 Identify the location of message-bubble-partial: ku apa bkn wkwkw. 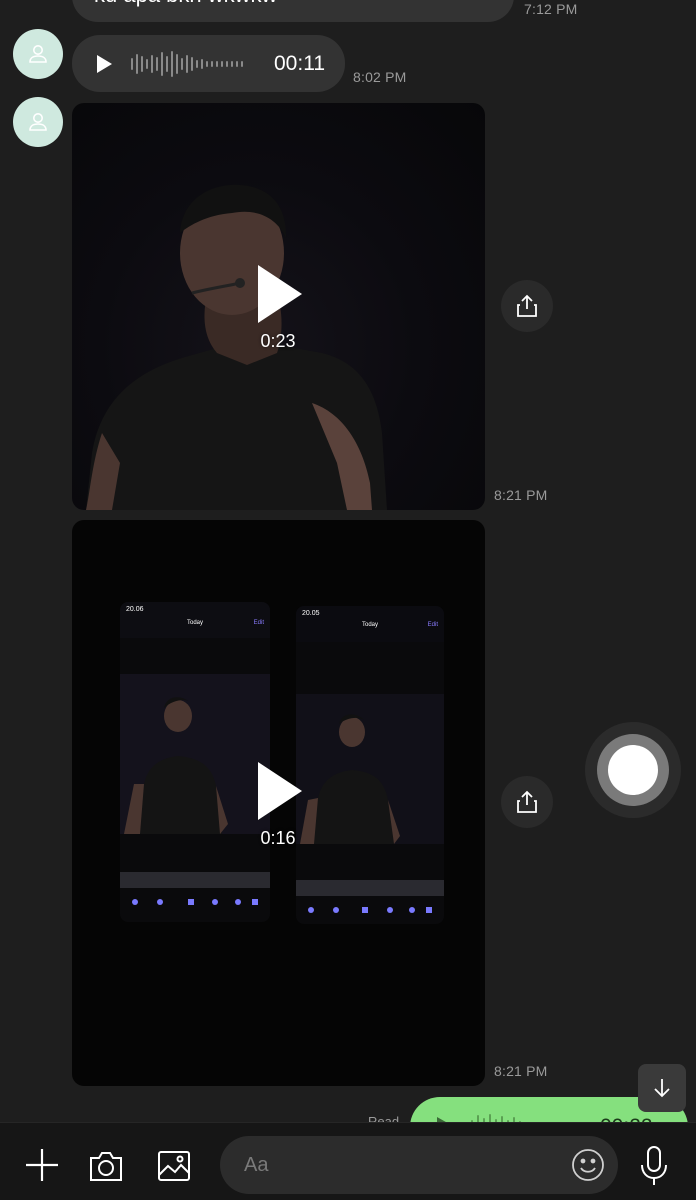
(293, 11).